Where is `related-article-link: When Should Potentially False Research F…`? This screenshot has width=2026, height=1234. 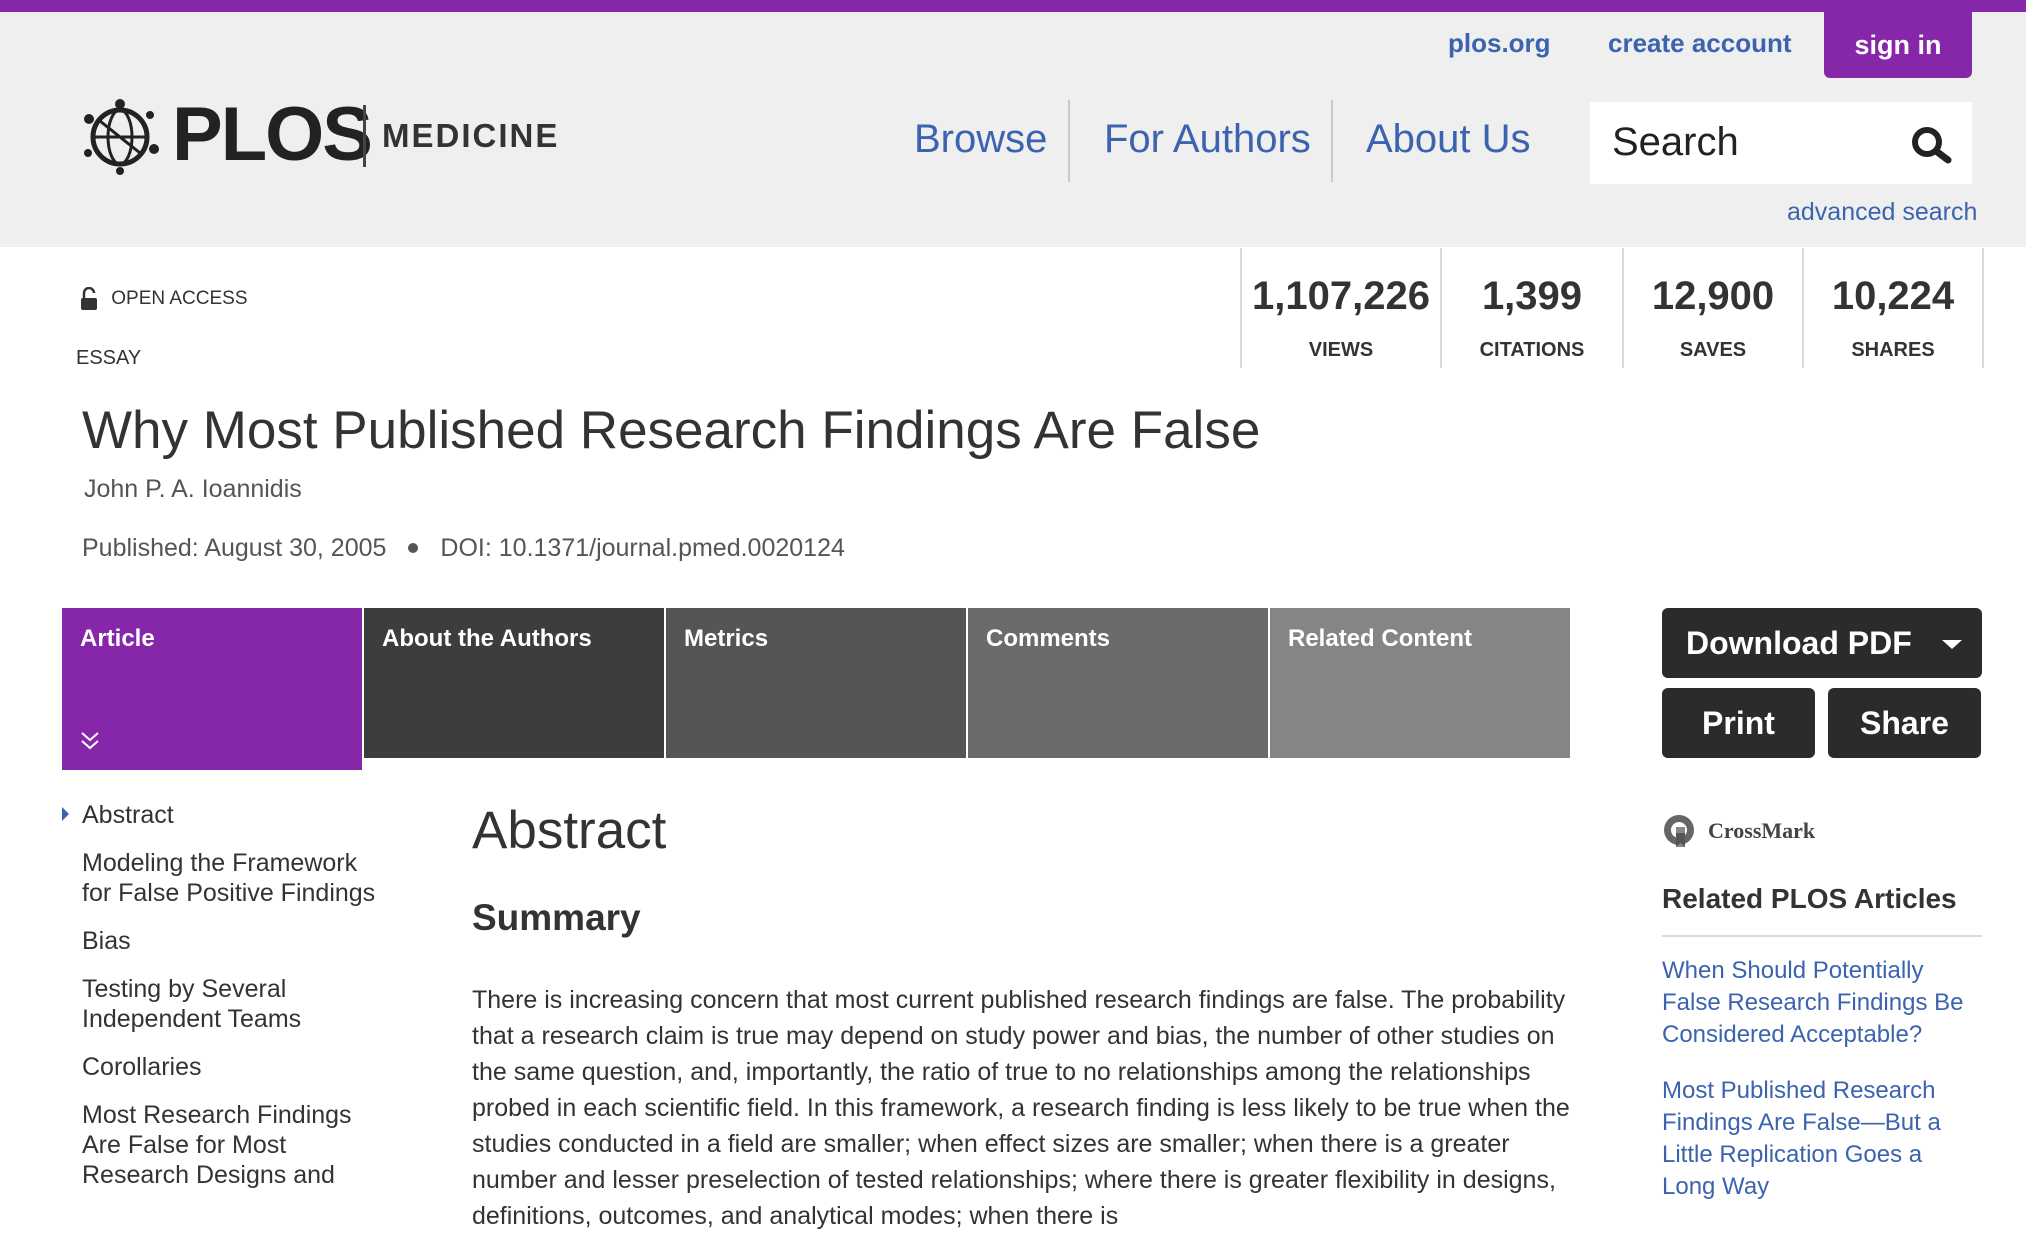
related-article-link: When Should Potentially False Research F… is located at coordinates (1822, 1003).